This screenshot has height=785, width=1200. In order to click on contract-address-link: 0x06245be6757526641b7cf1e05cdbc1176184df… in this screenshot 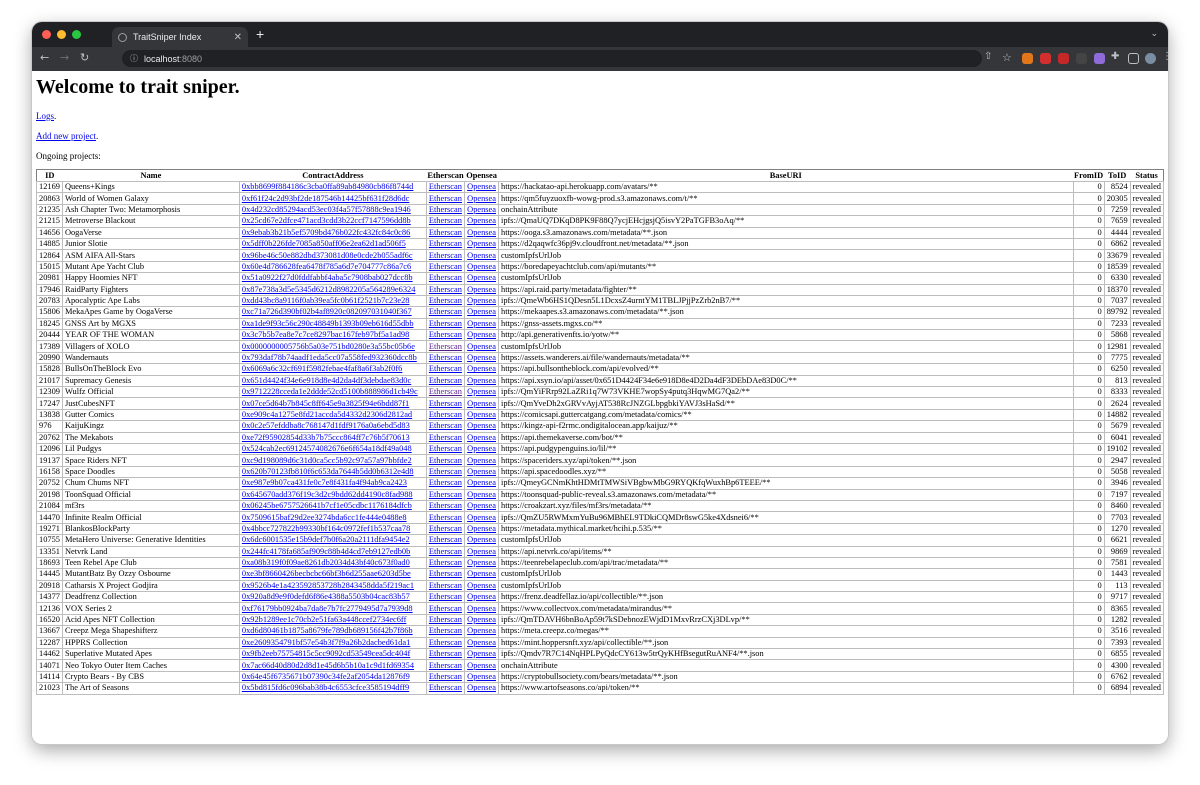, I will do `click(327, 505)`.